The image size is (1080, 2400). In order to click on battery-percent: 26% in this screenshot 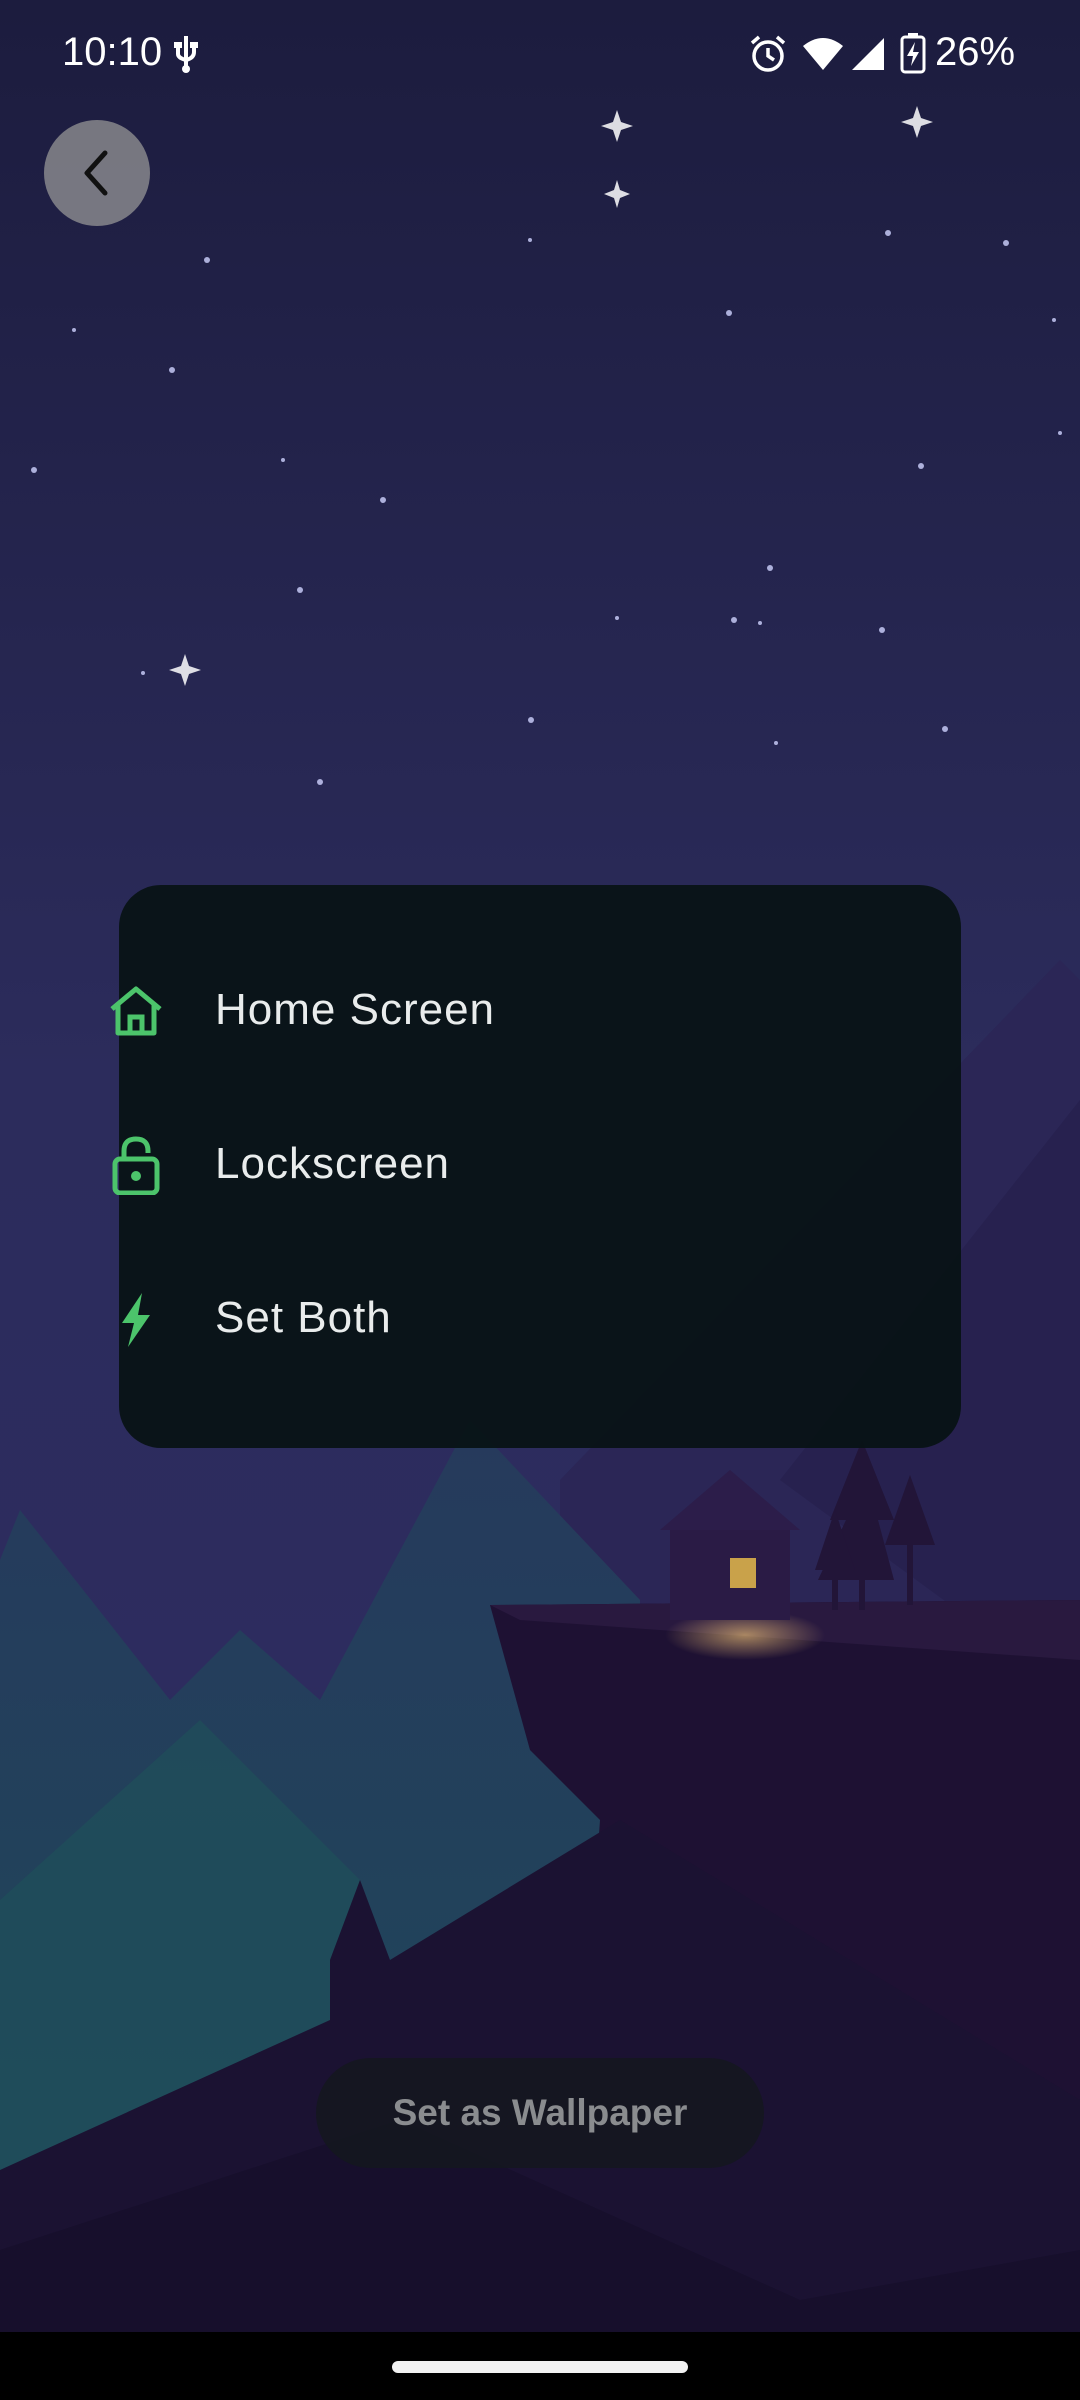, I will do `click(975, 52)`.